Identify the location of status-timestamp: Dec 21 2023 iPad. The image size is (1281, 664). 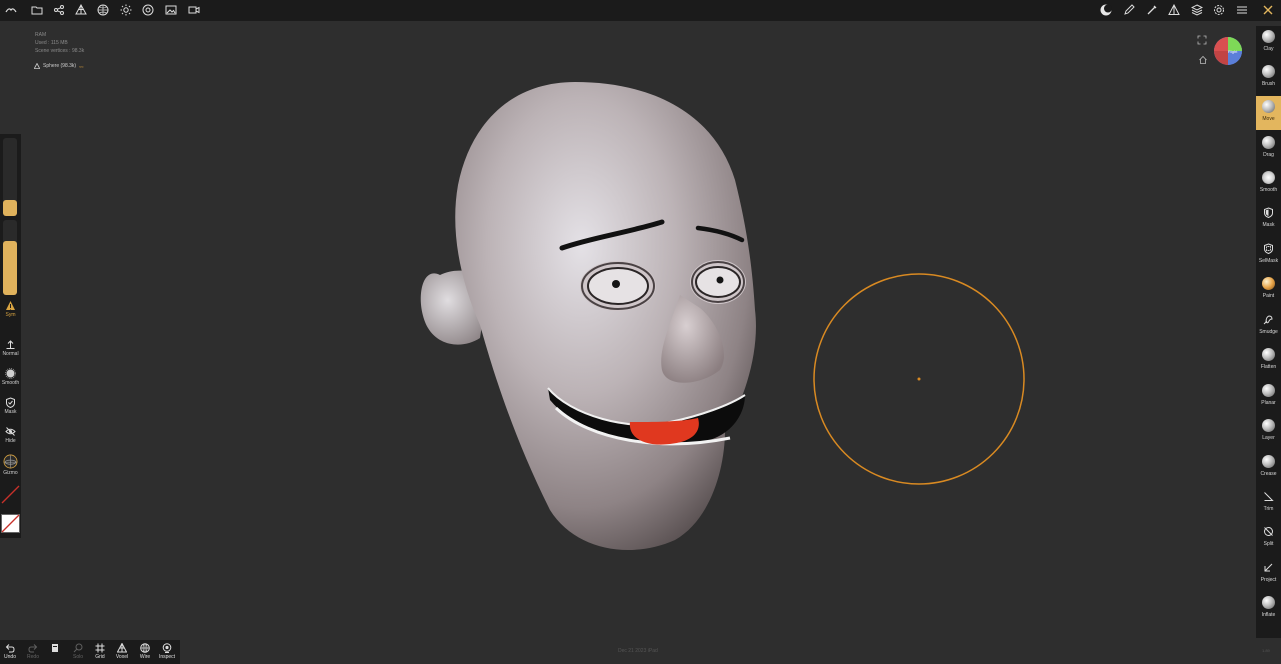
(638, 651).